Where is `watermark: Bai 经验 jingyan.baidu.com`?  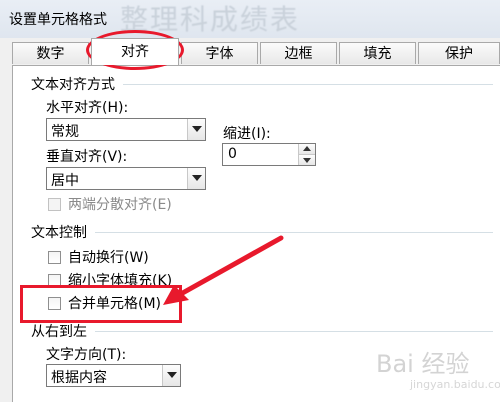
watermark: Bai 经验 jingyan.baidu.com is located at coordinates (436, 370).